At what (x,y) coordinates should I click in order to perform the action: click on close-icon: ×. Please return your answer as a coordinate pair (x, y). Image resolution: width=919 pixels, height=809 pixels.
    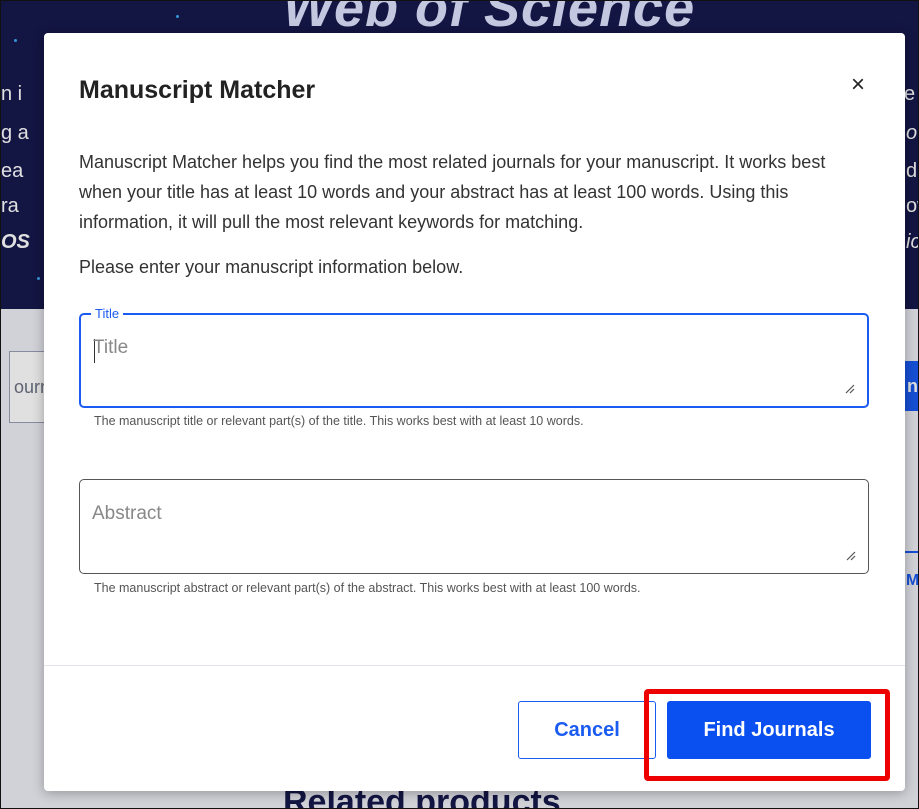
    Looking at the image, I should click on (857, 84).